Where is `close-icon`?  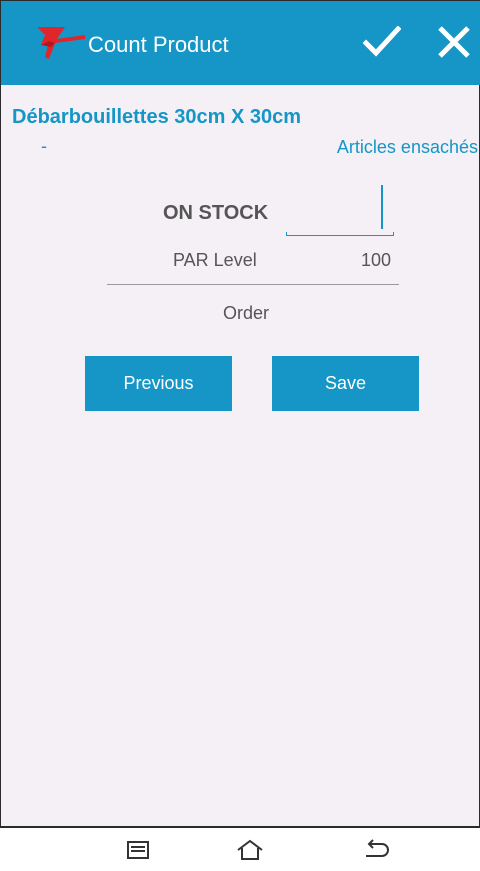 close-icon is located at coordinates (454, 44).